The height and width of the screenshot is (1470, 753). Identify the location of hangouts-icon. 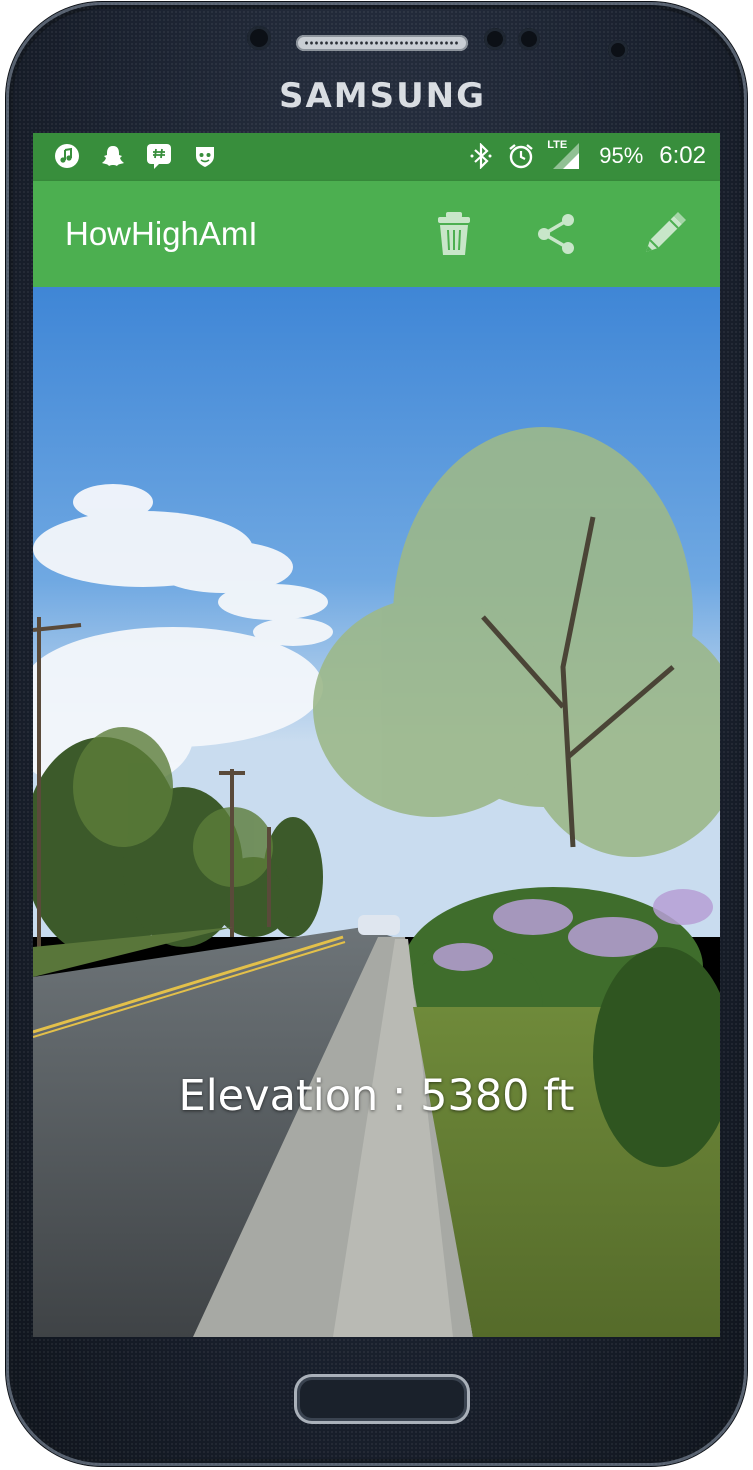
(159, 156).